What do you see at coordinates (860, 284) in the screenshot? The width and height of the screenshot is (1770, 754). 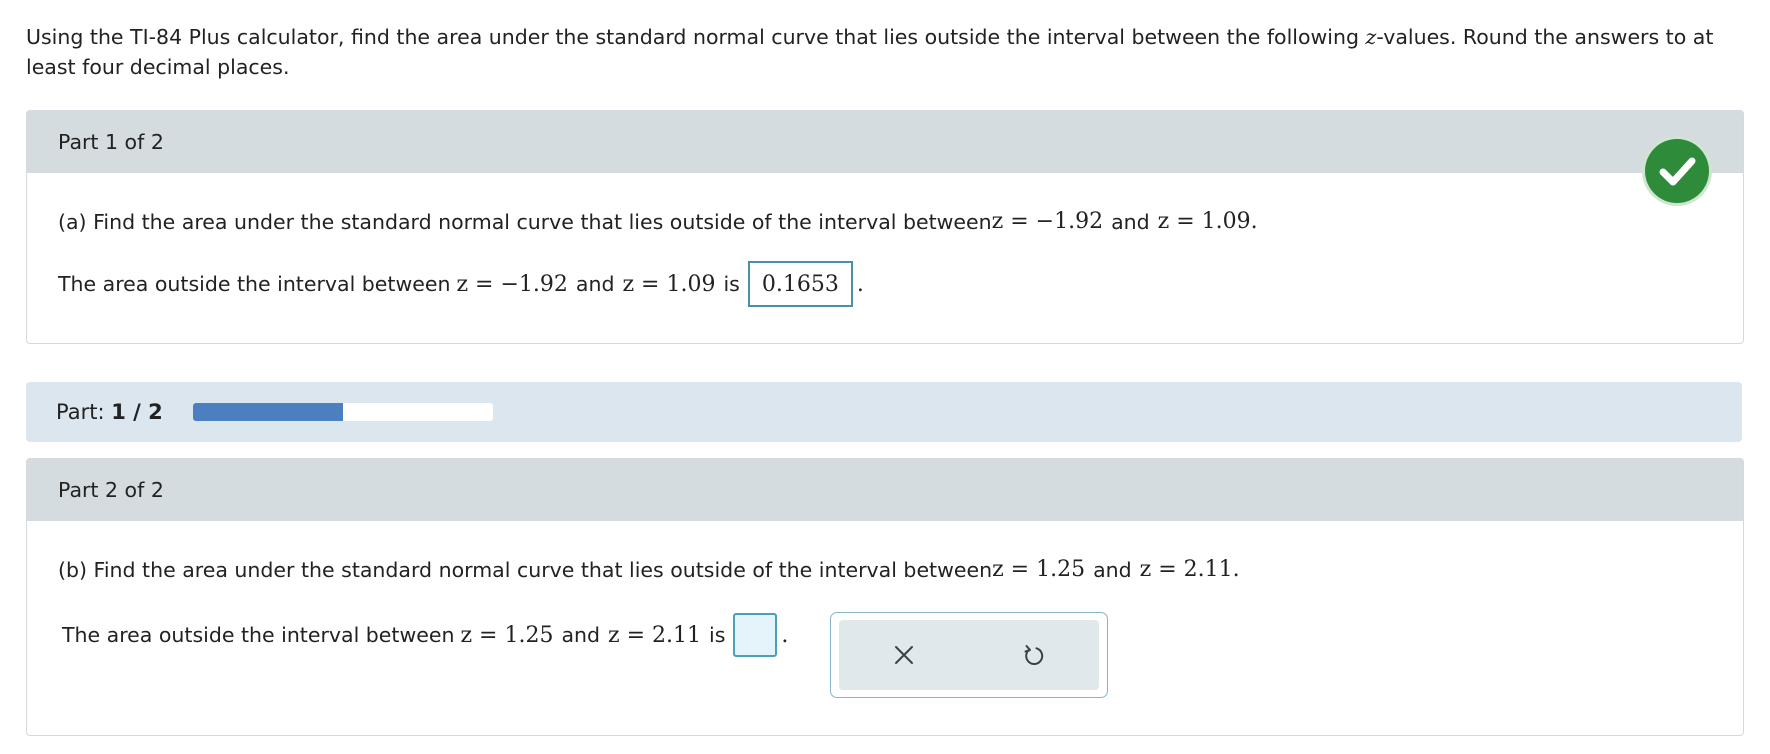 I see `part1-answer-end: .` at bounding box center [860, 284].